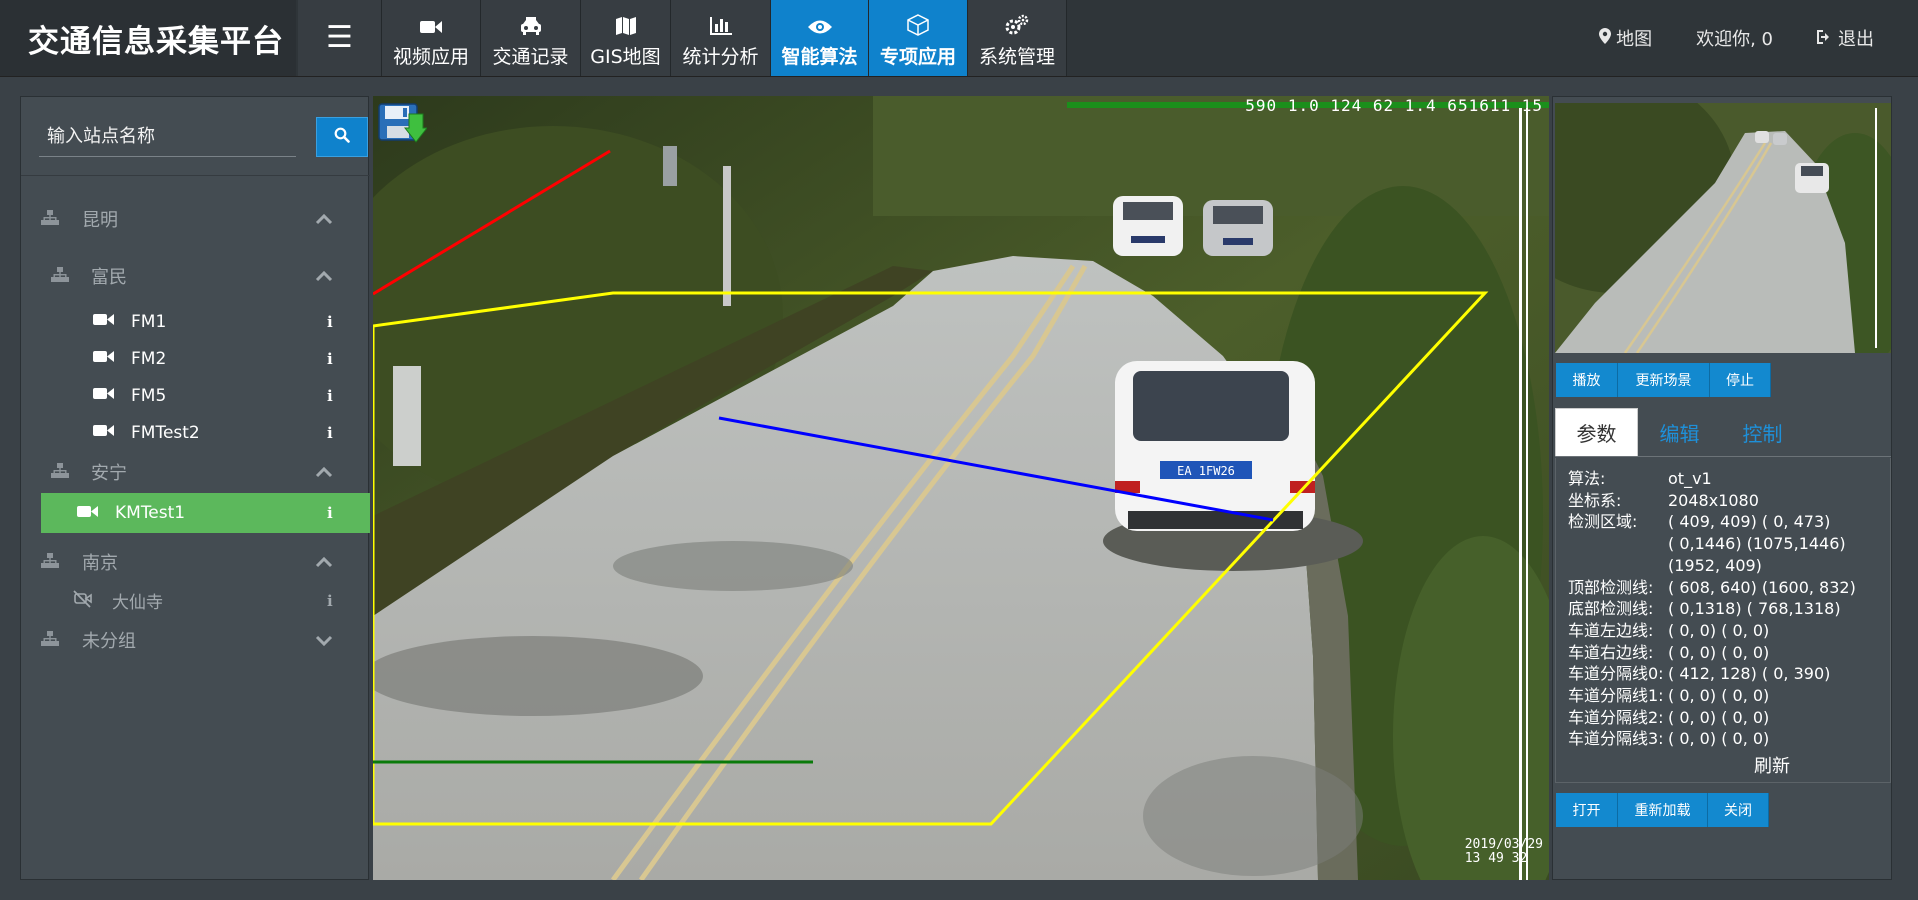 This screenshot has width=1918, height=900. I want to click on main-nav: ☰ 视频应用 交通记录 GIS地图 统计分析 智能算法 专项应用 系统管理, so click(682, 38).